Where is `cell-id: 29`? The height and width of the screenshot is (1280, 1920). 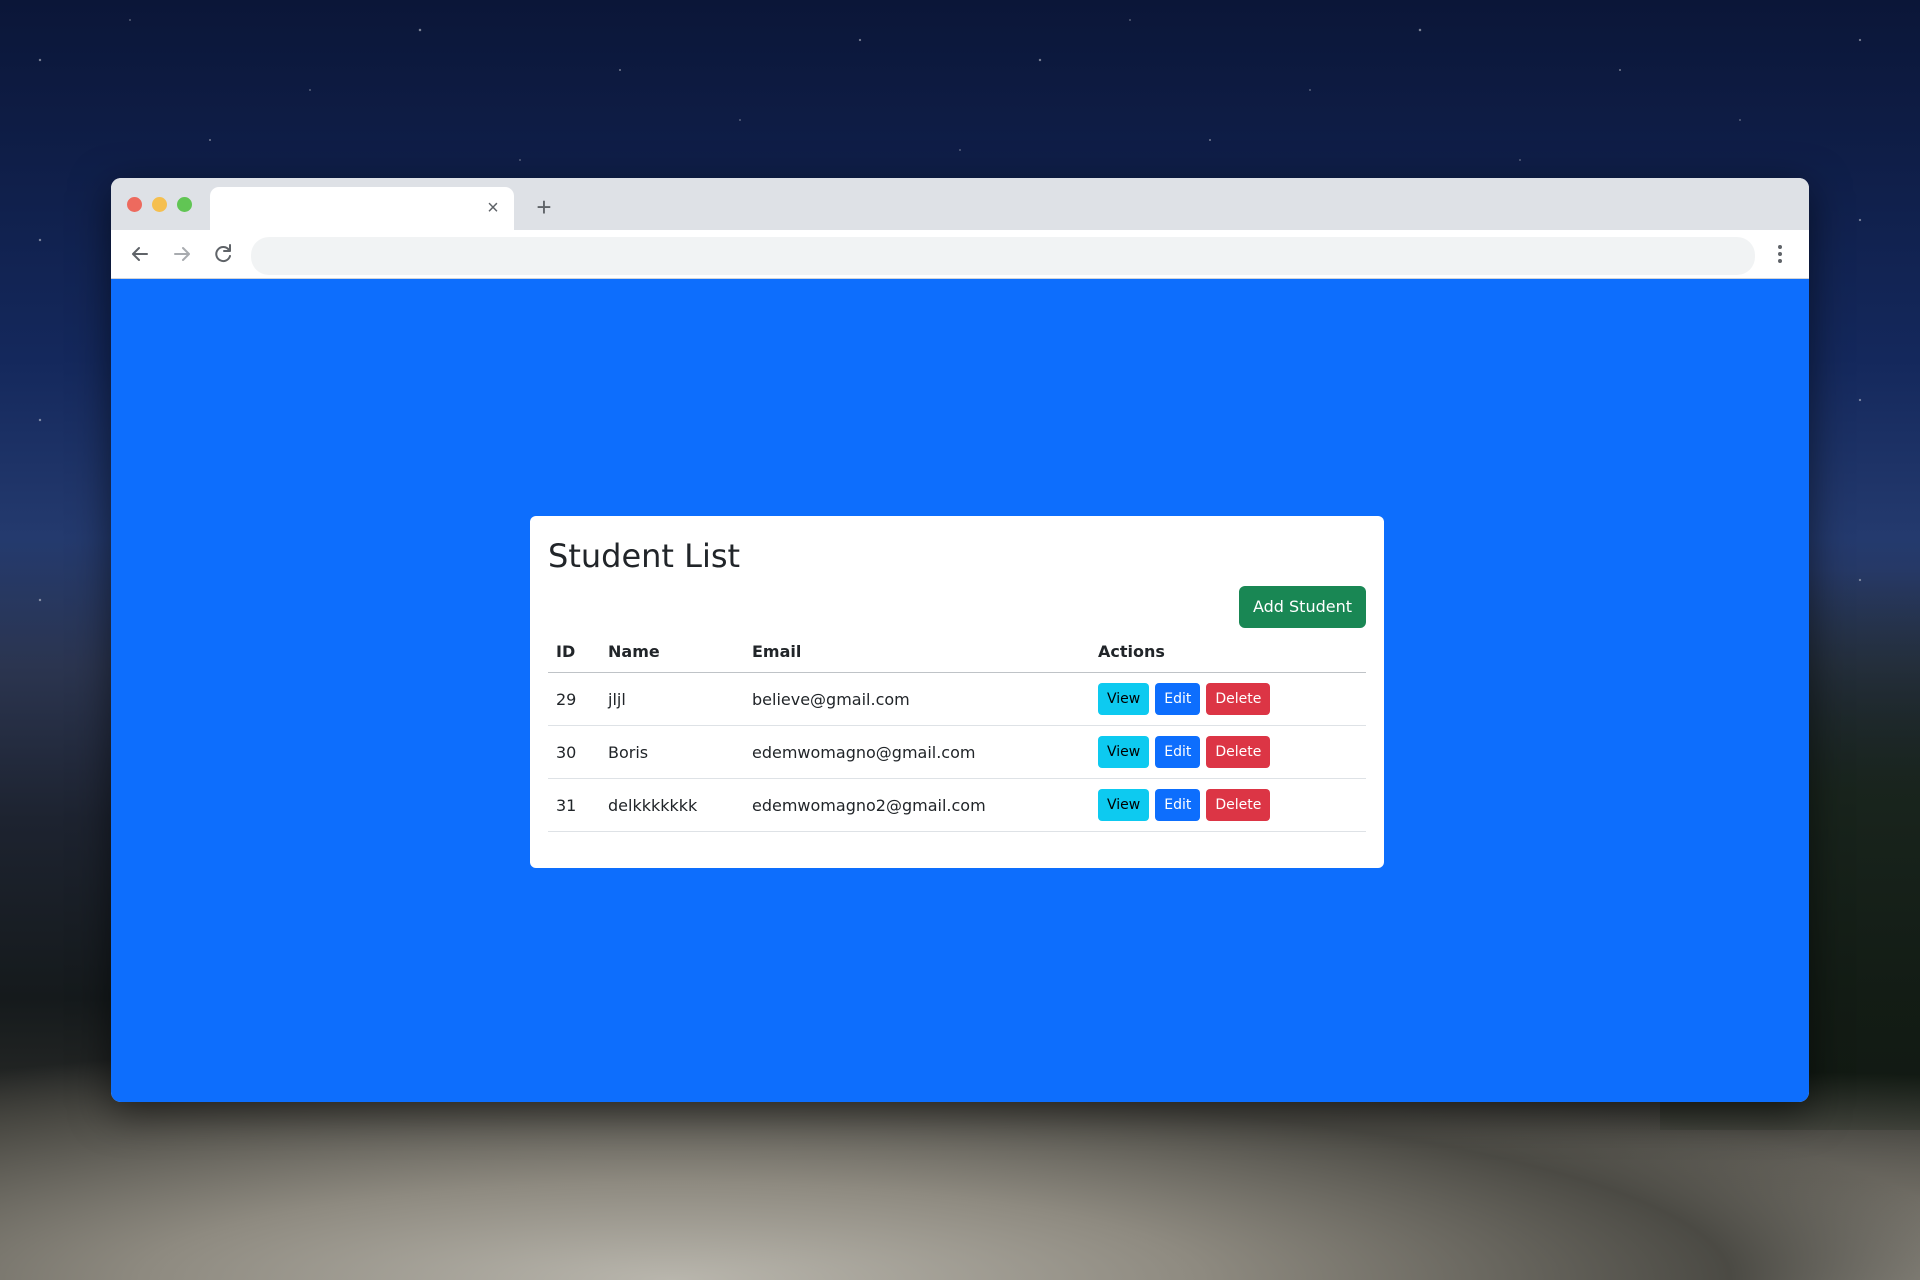
cell-id: 29 is located at coordinates (574, 699).